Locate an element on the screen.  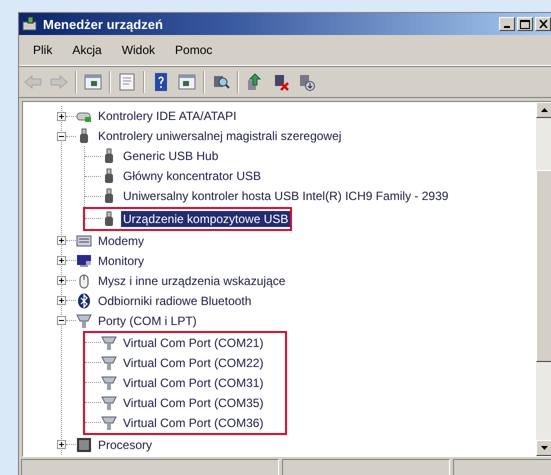
action-pane-icon is located at coordinates (187, 82).